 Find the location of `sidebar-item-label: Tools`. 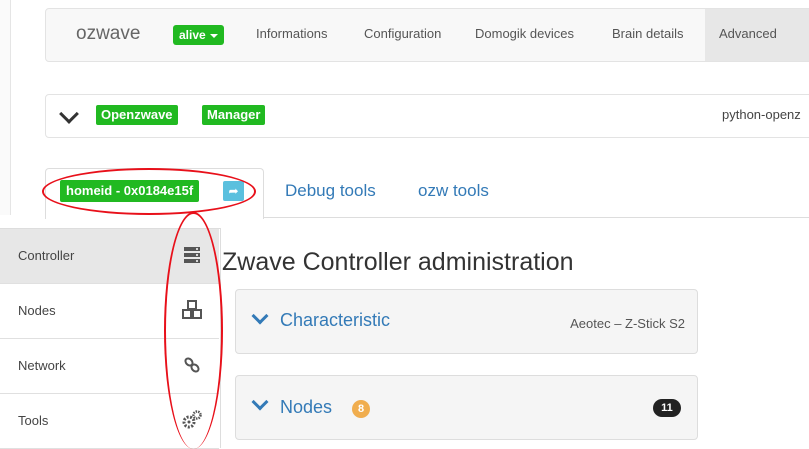

sidebar-item-label: Tools is located at coordinates (33, 420).